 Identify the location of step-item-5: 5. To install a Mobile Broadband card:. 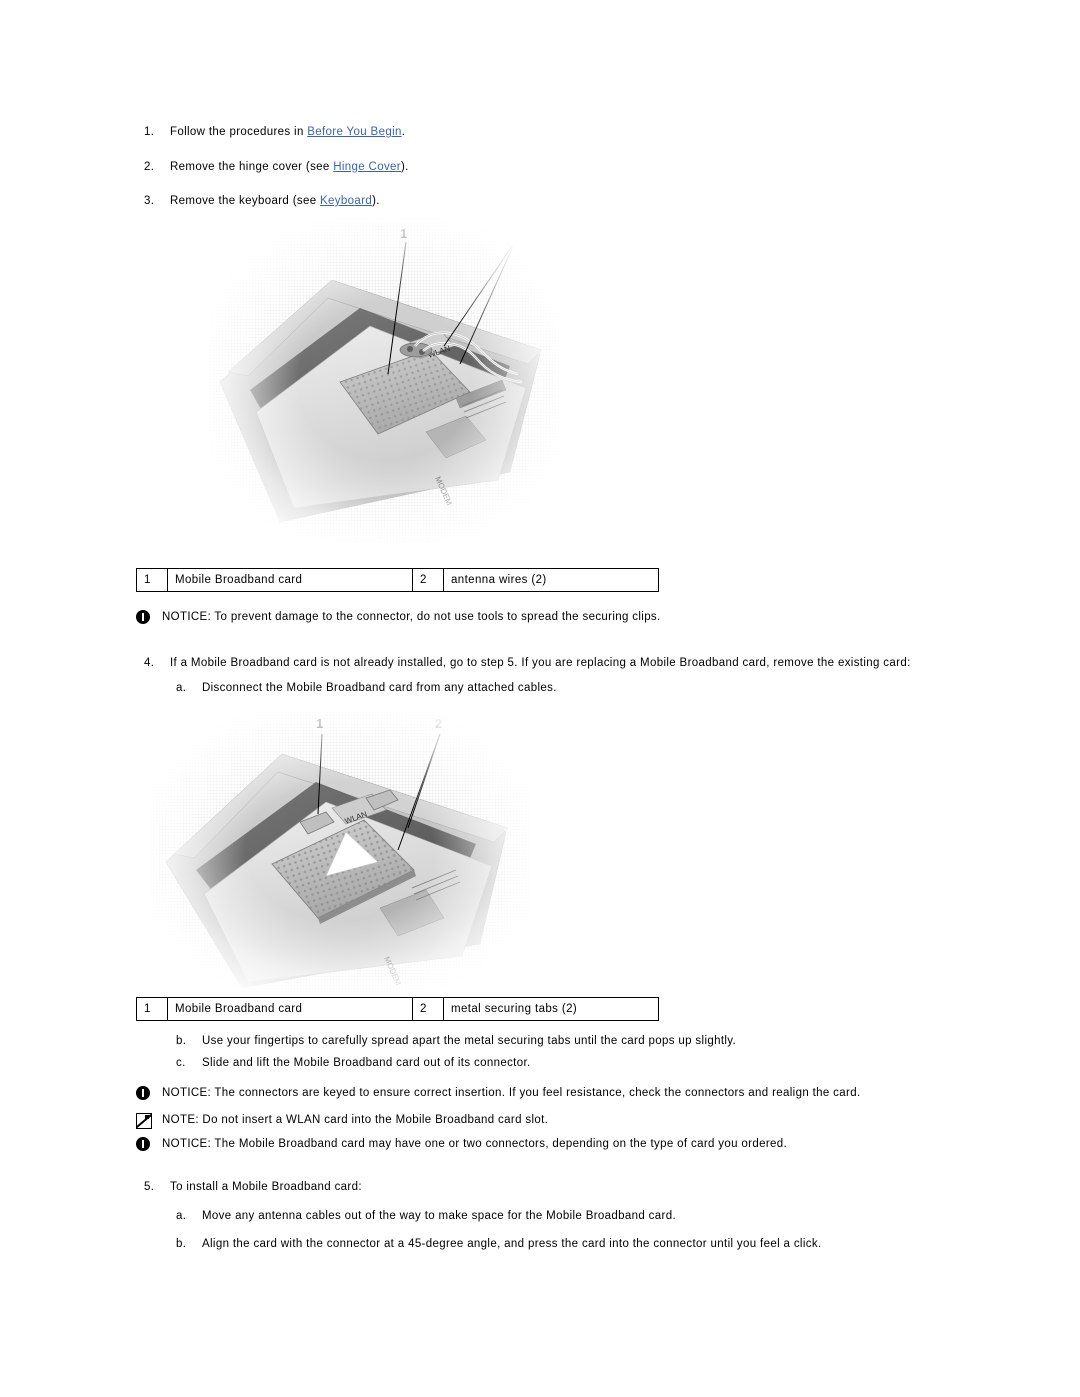
(594, 1187).